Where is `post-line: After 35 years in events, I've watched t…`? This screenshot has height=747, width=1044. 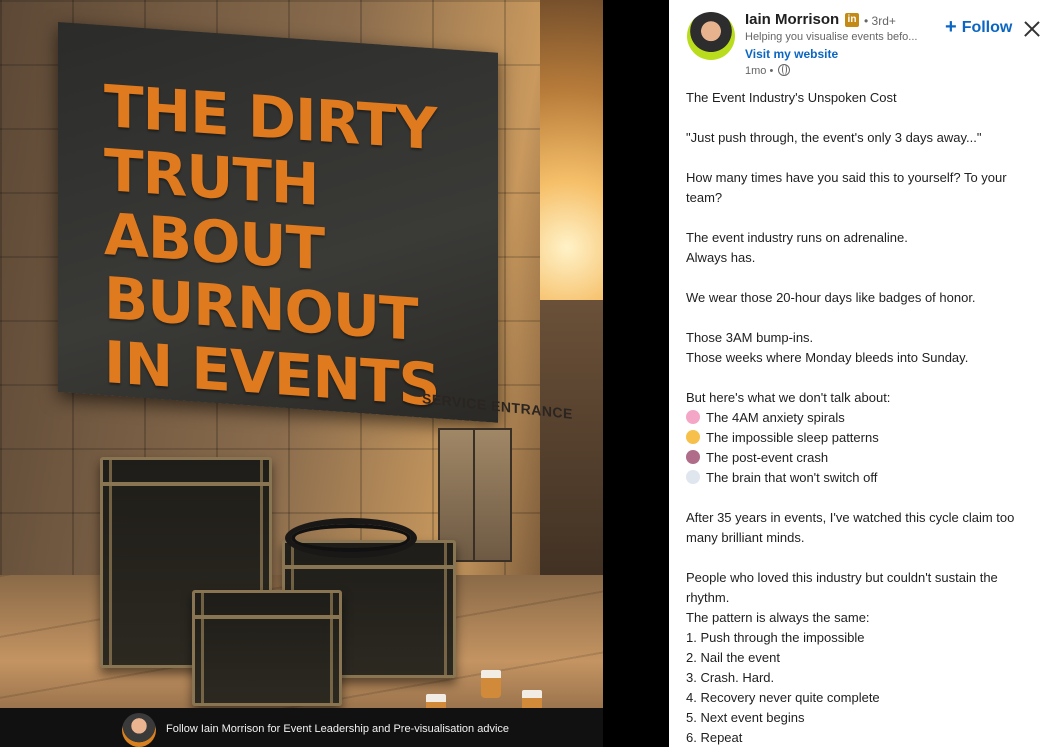
post-line: After 35 years in events, I've watched t… is located at coordinates (862, 528).